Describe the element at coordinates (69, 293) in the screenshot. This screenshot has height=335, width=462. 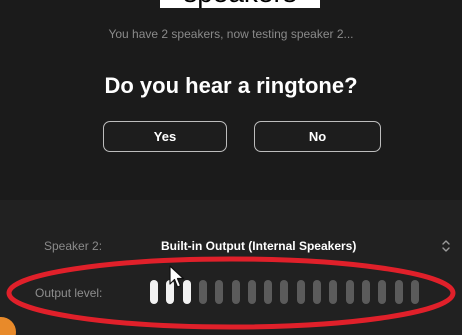
I see `output-level-label: Output level:` at that location.